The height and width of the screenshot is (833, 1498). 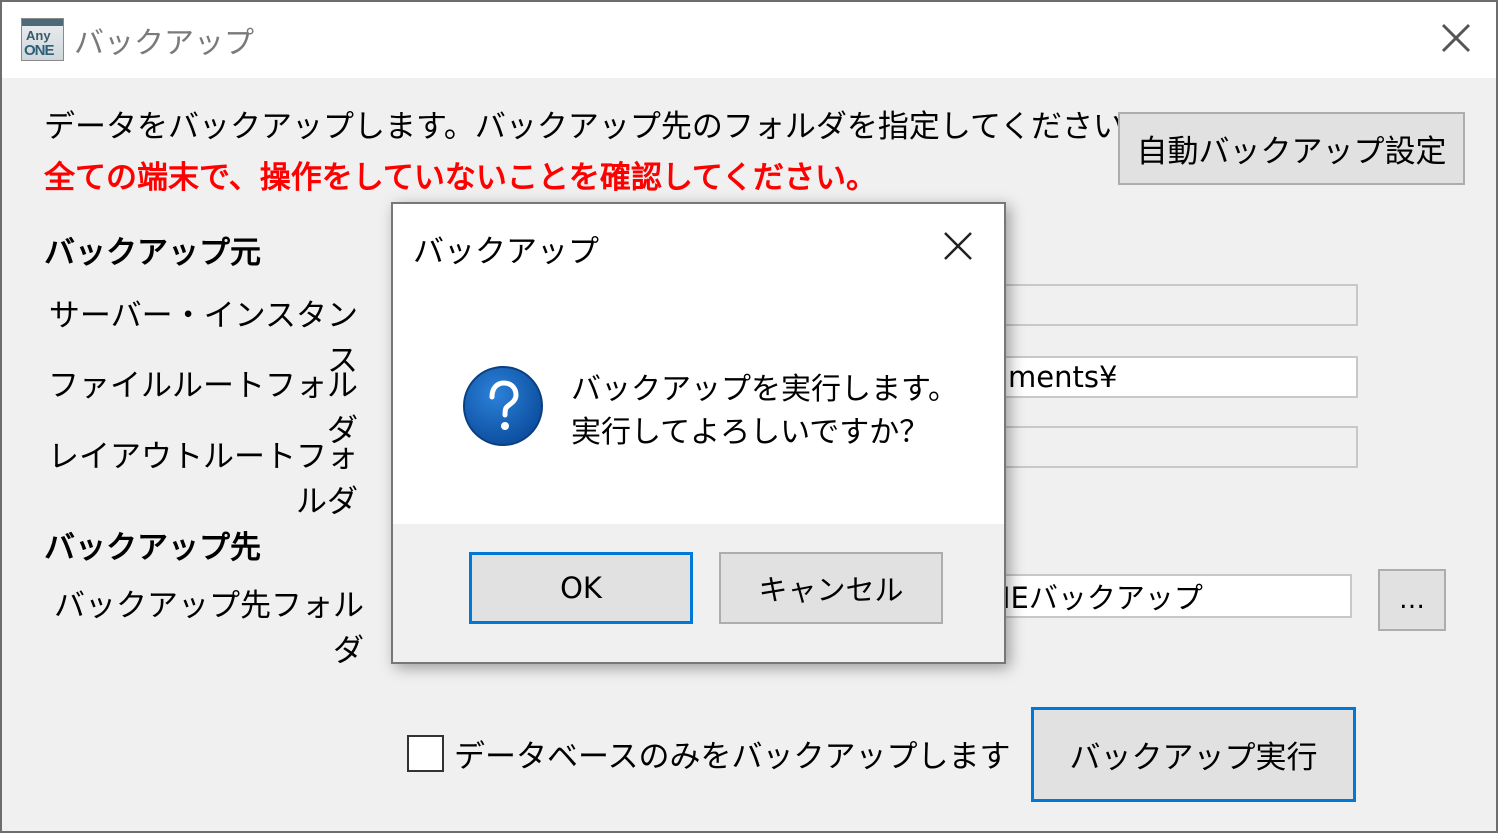 I want to click on destination-heading: バックアップ先, so click(x=152, y=548).